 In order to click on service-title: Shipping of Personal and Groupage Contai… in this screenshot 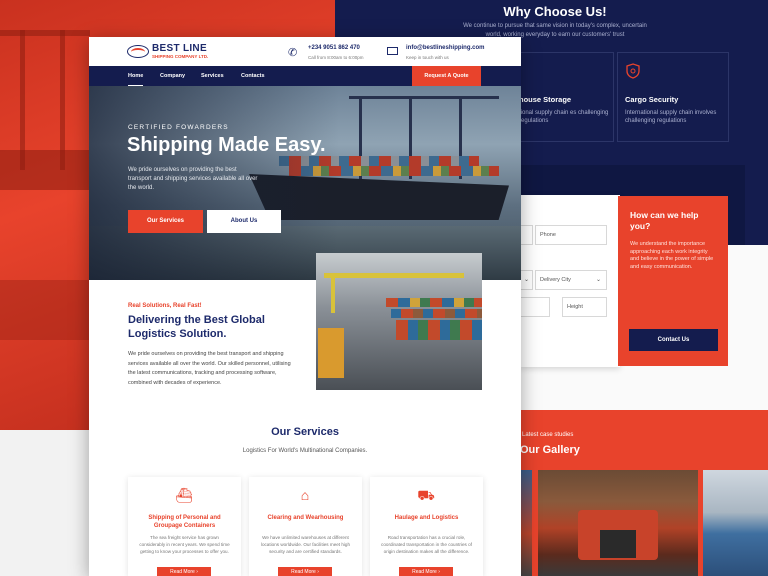, I will do `click(184, 522)`.